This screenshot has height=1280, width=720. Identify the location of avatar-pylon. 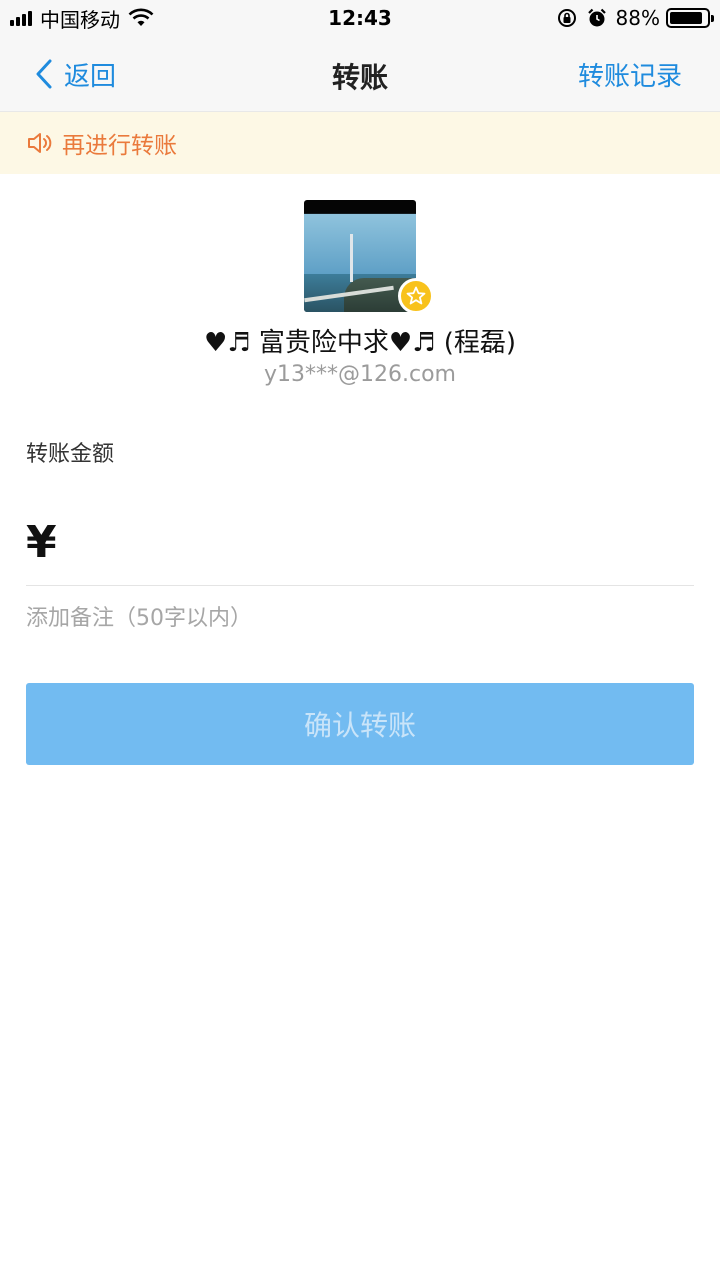
(351, 258).